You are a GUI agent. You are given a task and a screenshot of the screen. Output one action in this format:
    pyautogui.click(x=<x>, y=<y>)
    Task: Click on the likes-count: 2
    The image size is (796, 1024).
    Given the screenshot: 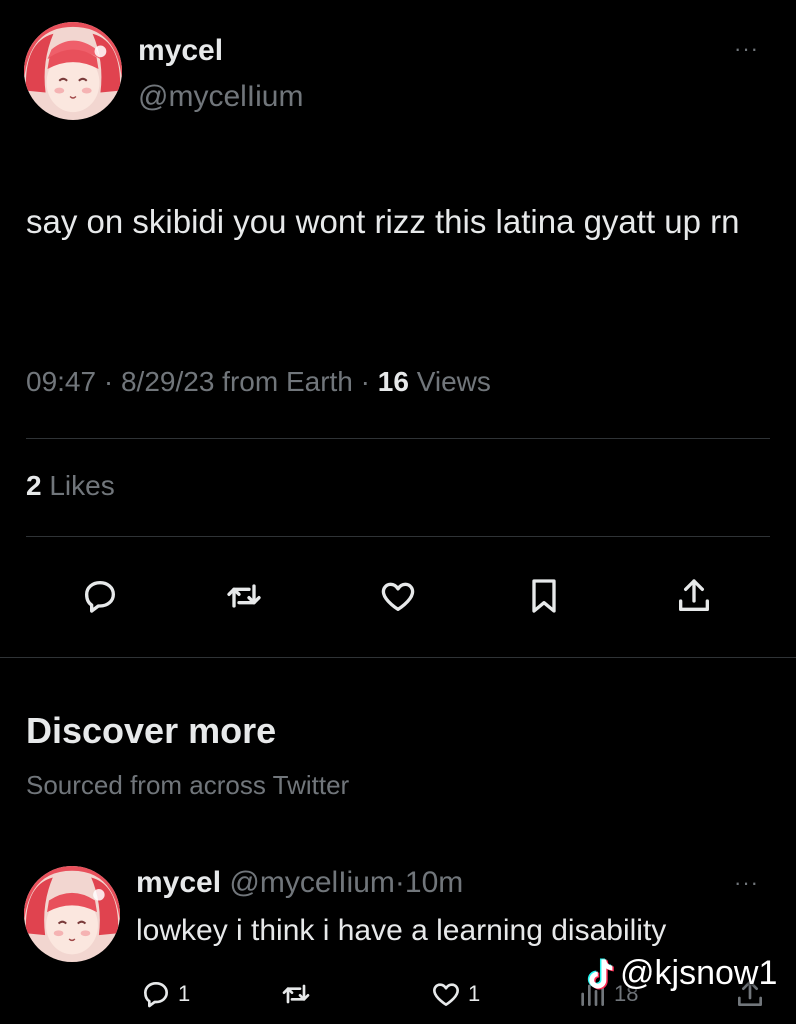 What is the action you would take?
    pyautogui.click(x=34, y=485)
    